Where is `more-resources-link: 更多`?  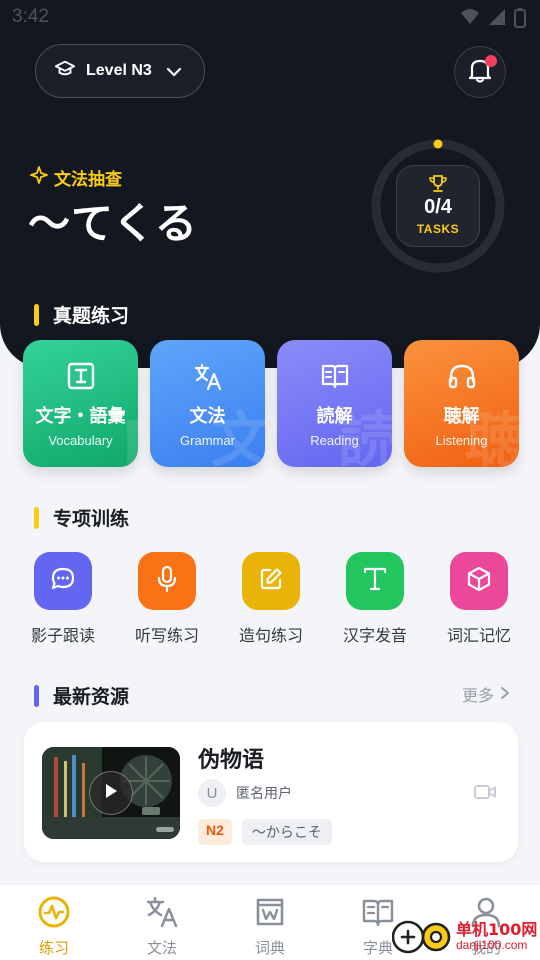 more-resources-link: 更多 is located at coordinates (486, 694).